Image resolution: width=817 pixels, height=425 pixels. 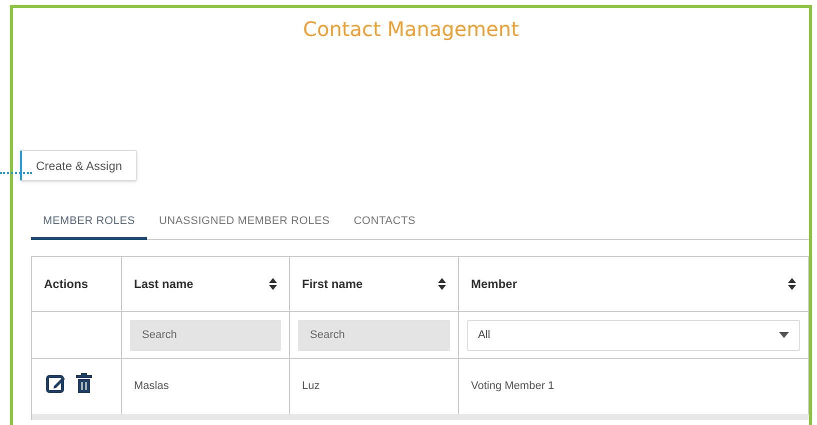 What do you see at coordinates (494, 284) in the screenshot?
I see `column-label: Member` at bounding box center [494, 284].